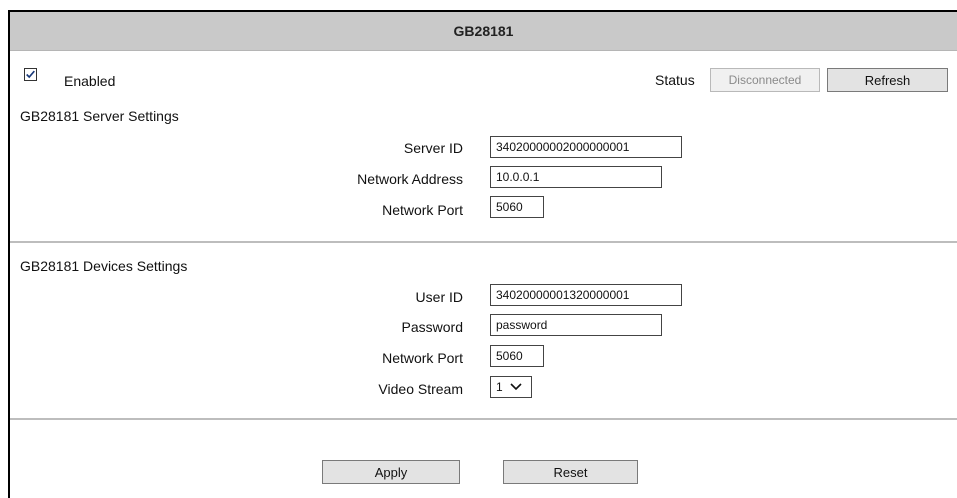 The width and height of the screenshot is (957, 498). I want to click on device-port-input: 5060, so click(517, 356).